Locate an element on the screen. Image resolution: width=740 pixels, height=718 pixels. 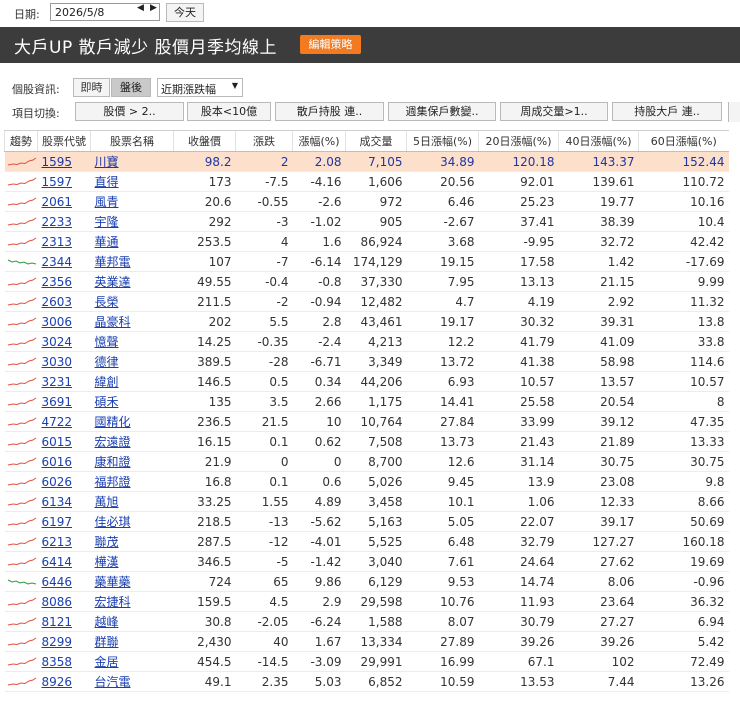
stock-name-link: 宇隆 is located at coordinates (107, 222).